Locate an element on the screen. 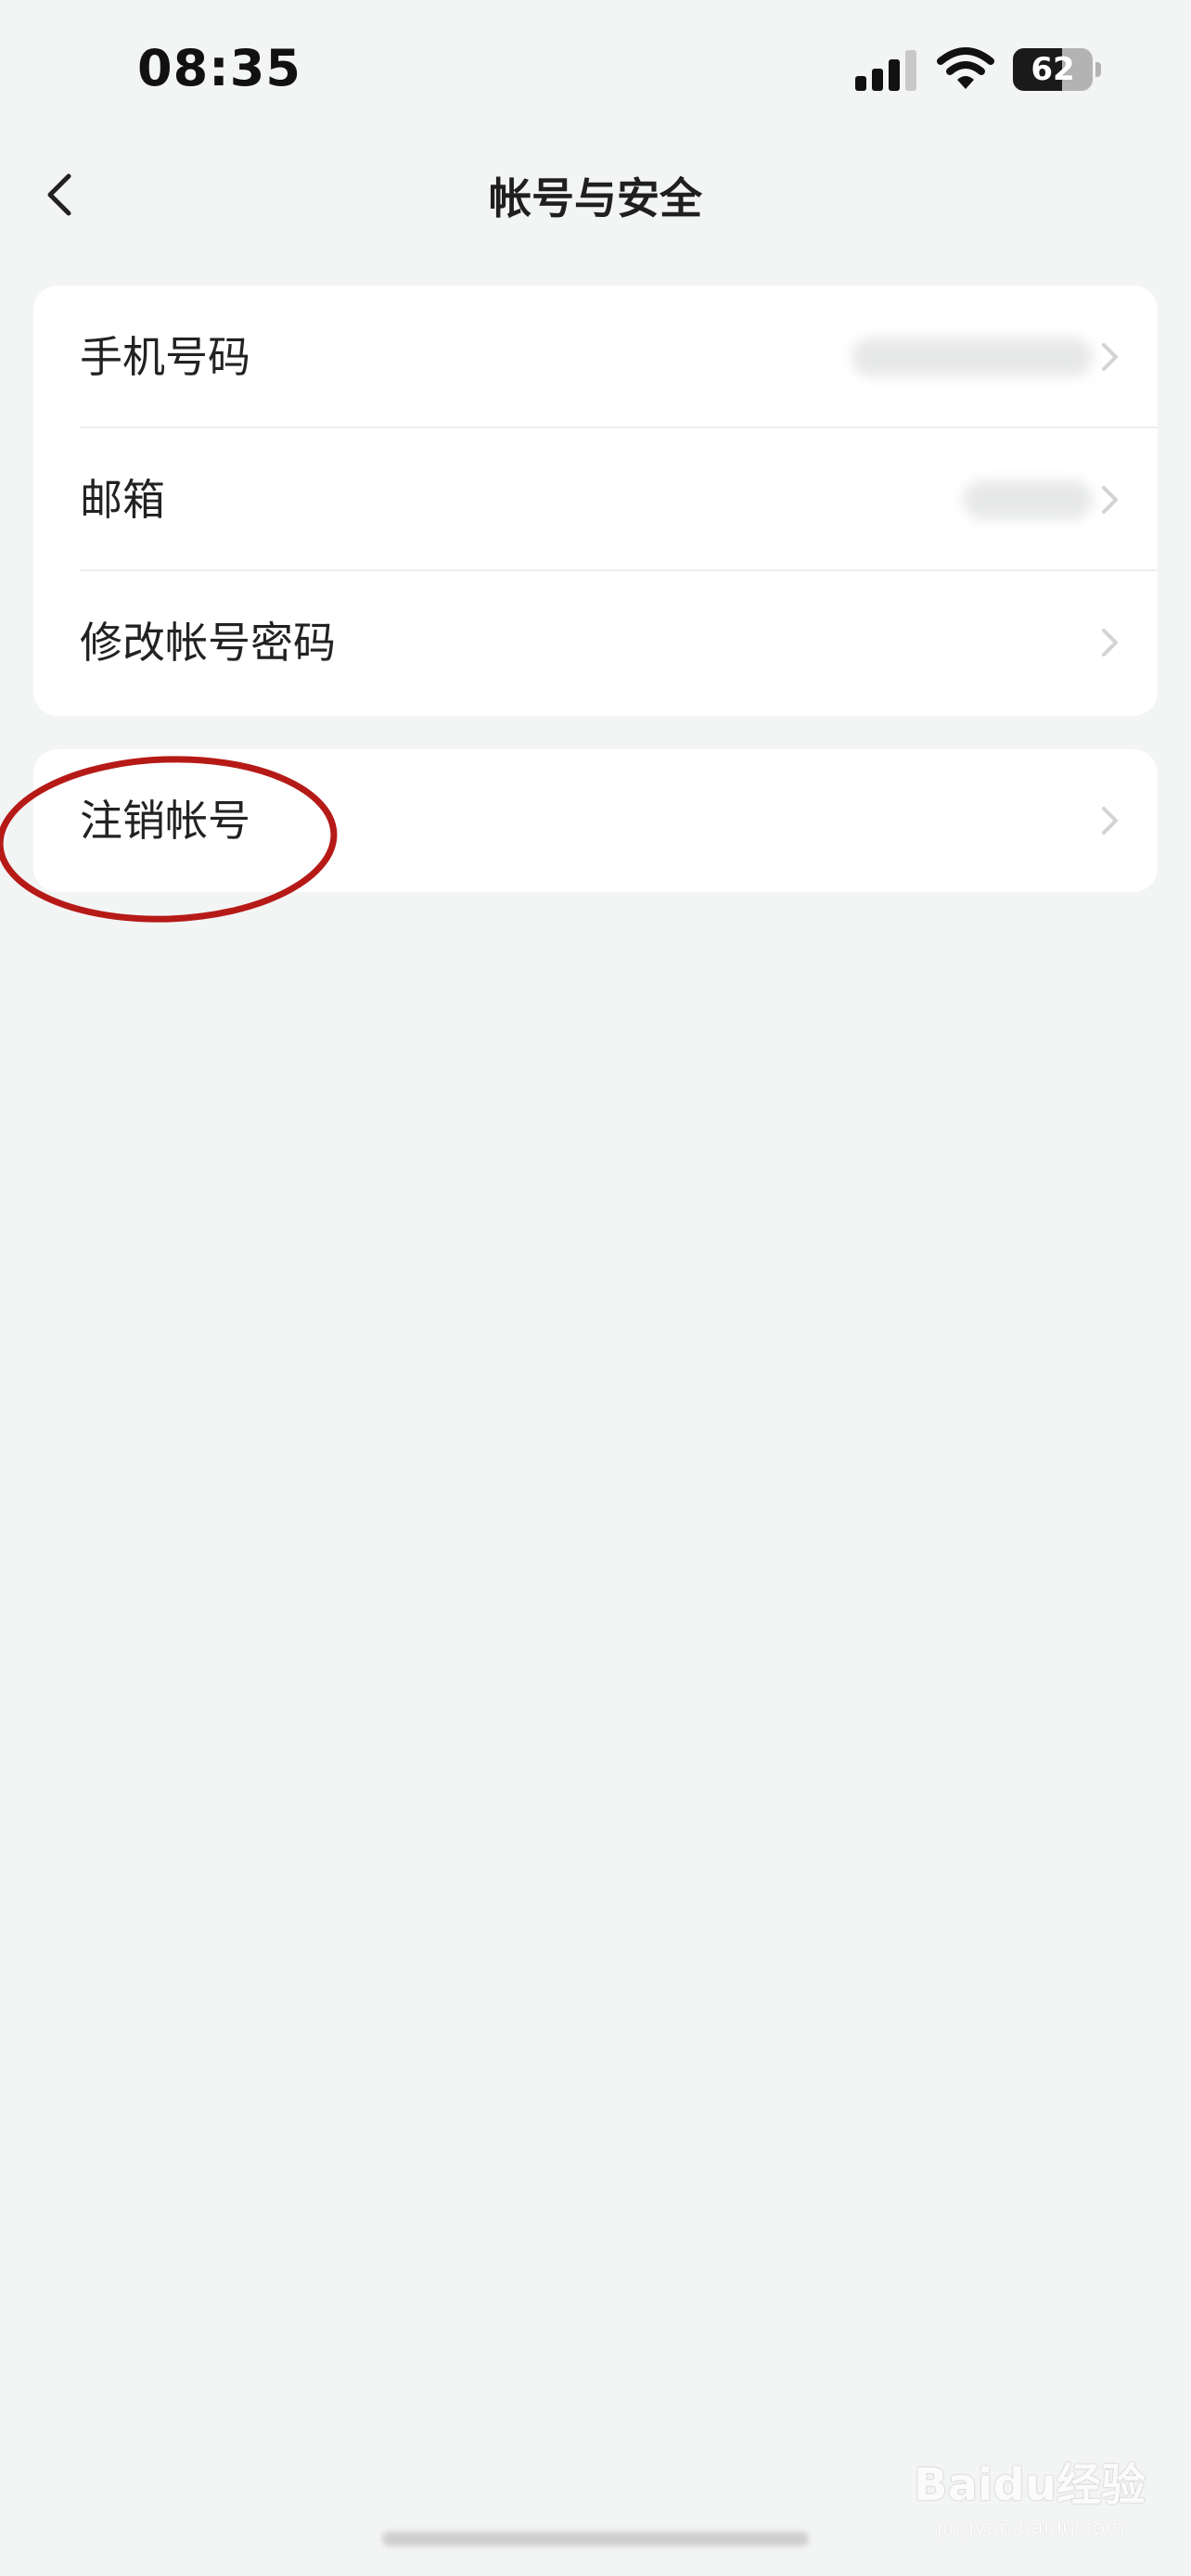 This screenshot has width=1191, height=2576. nav-bar: 帐号与安全 is located at coordinates (595, 194).